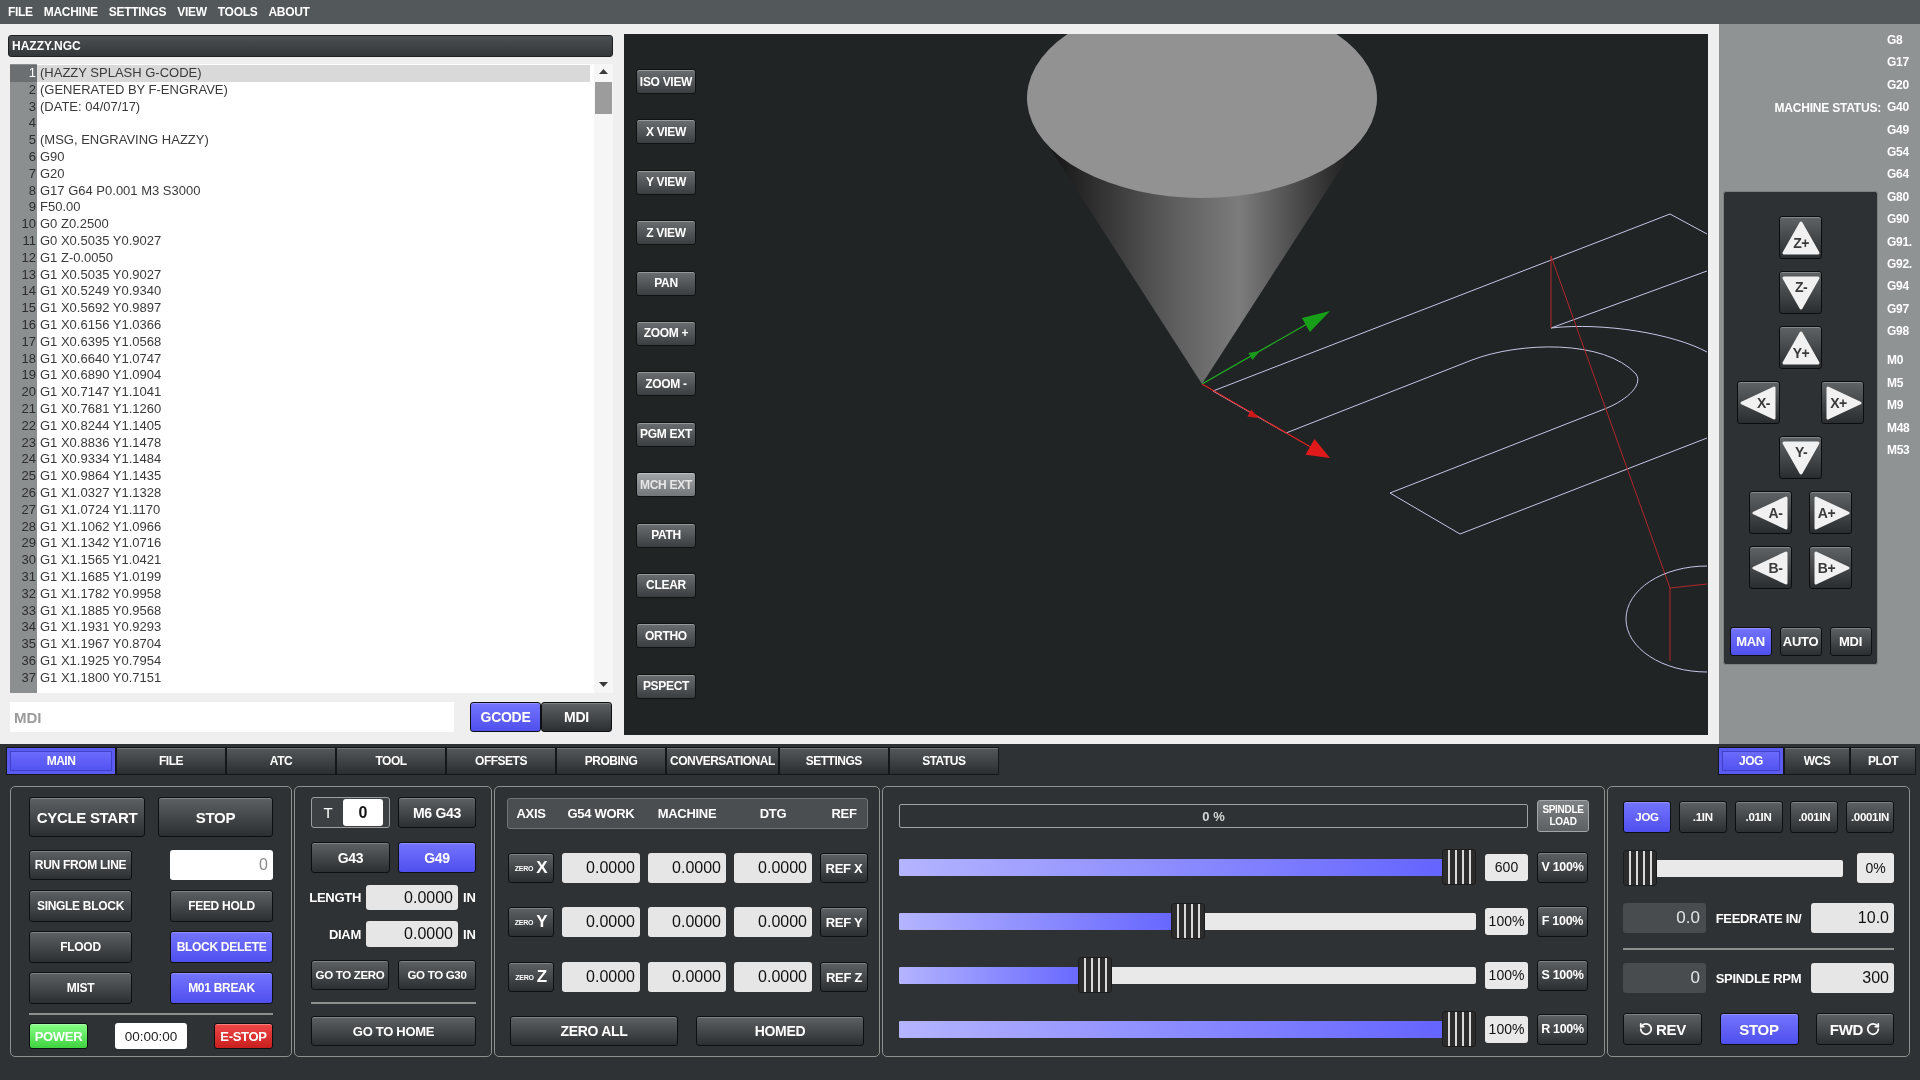 The image size is (1920, 1080). I want to click on spindle-button: STOP, so click(1759, 1029).